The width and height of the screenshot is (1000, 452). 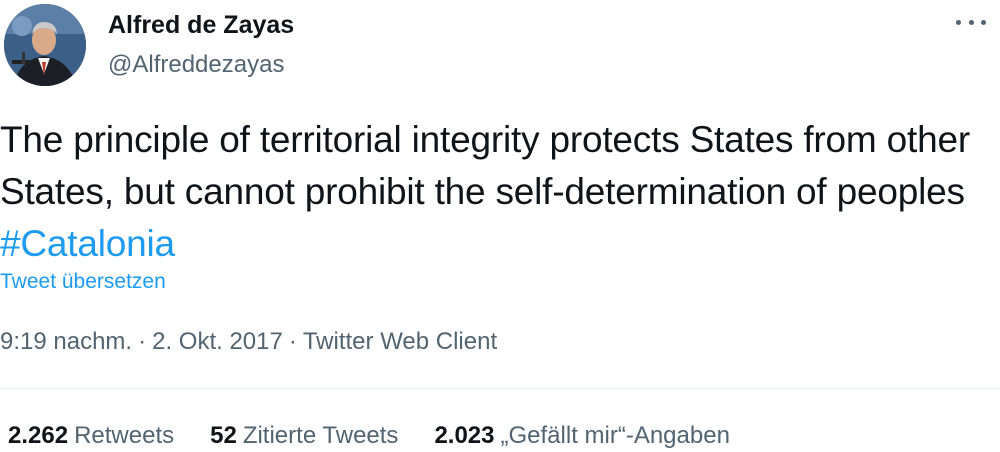 I want to click on more-horizontal-icon, so click(x=971, y=22).